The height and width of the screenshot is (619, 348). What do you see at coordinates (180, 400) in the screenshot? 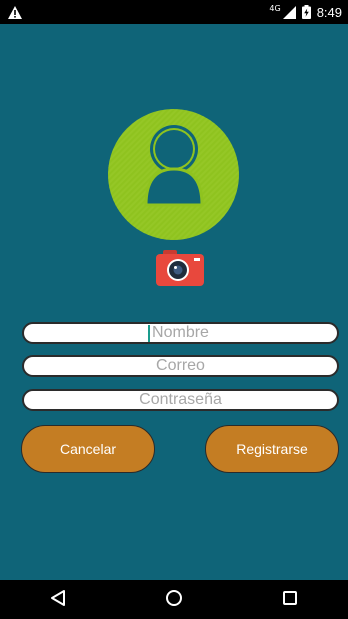
I see `password-input` at bounding box center [180, 400].